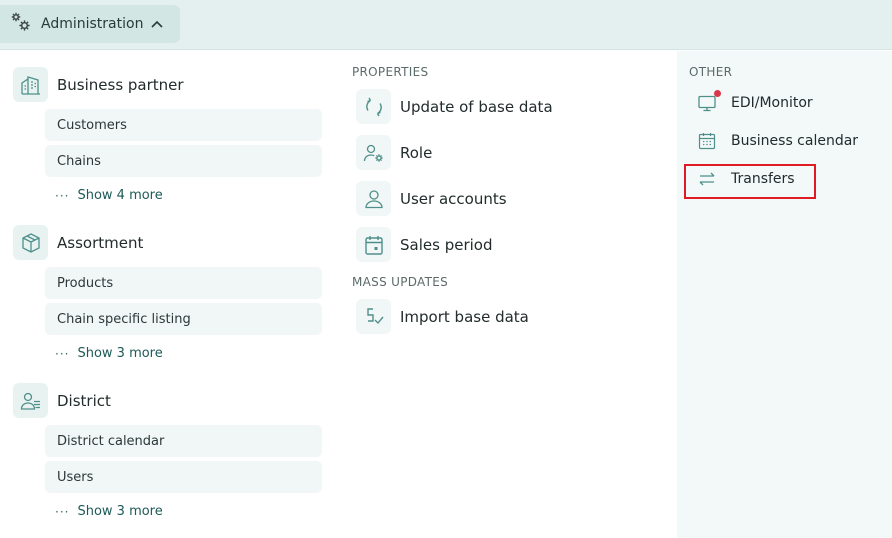  Describe the element at coordinates (183, 441) in the screenshot. I see `menu-item-district-calendar: District calendar` at that location.